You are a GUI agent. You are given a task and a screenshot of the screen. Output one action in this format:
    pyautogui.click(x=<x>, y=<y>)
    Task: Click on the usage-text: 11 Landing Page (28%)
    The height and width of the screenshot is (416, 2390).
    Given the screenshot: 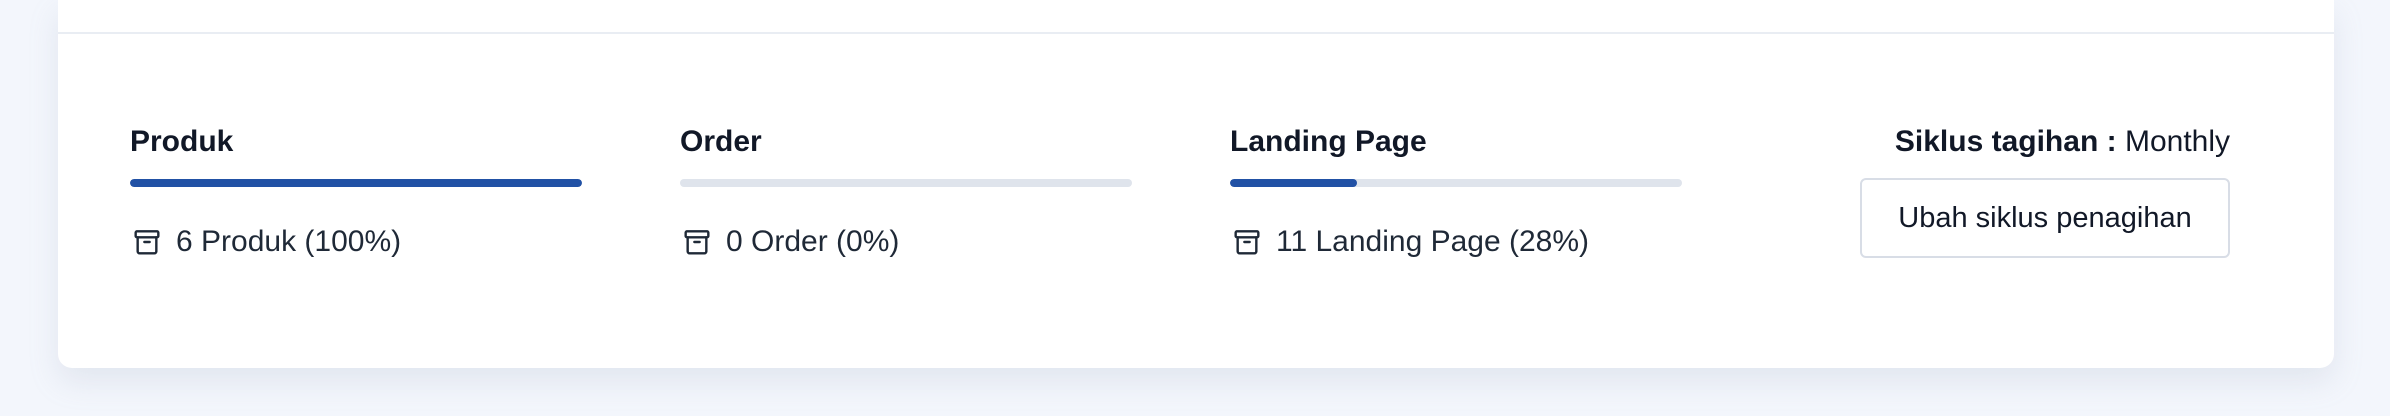 What is the action you would take?
    pyautogui.click(x=1433, y=241)
    